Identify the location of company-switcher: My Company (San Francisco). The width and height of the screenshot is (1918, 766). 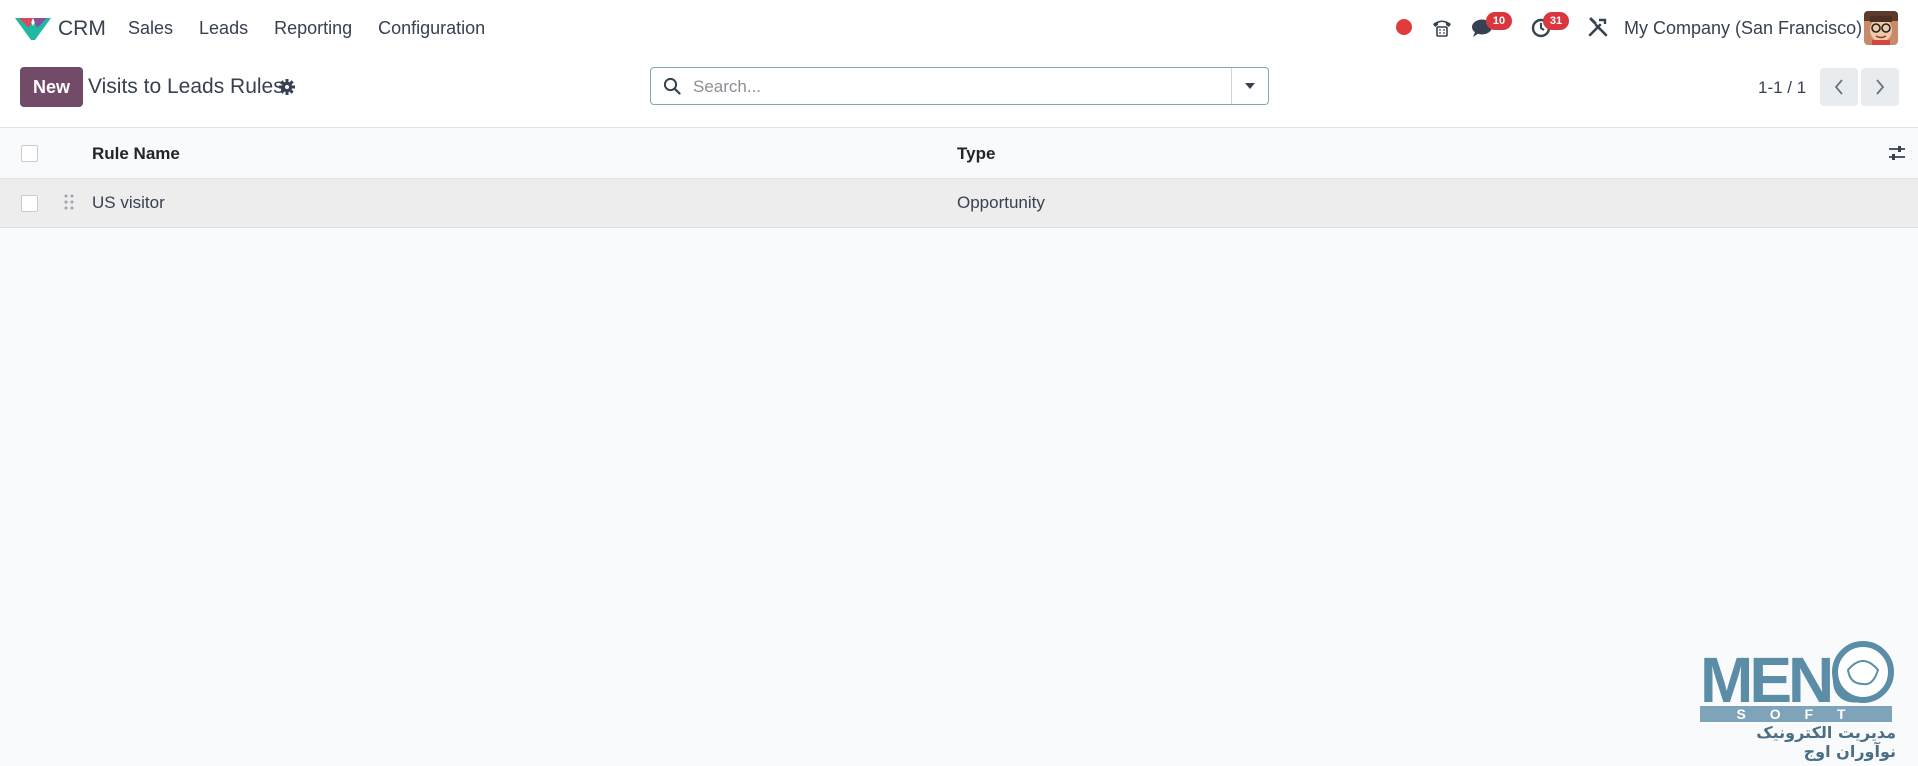
(1743, 28).